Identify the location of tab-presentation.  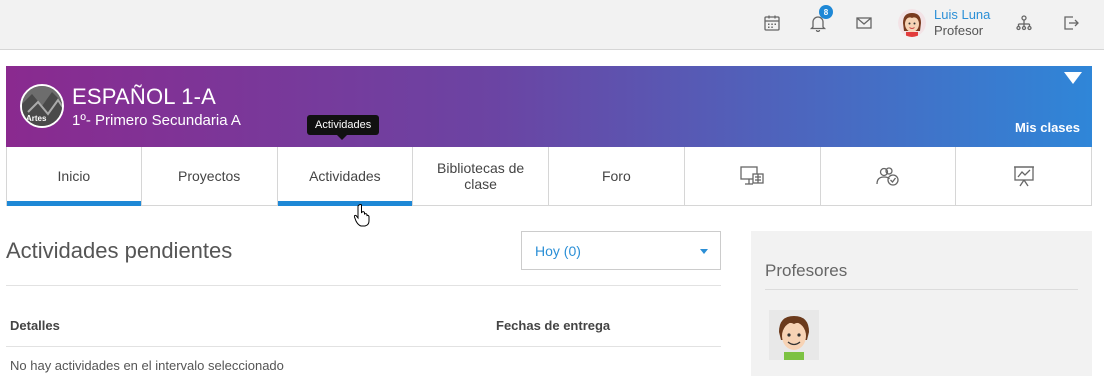
(753, 176).